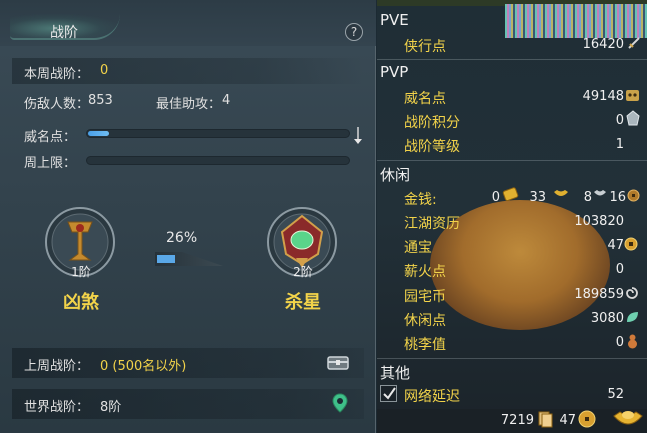  I want to click on leisure-label-0: 江湖资历, so click(432, 224).